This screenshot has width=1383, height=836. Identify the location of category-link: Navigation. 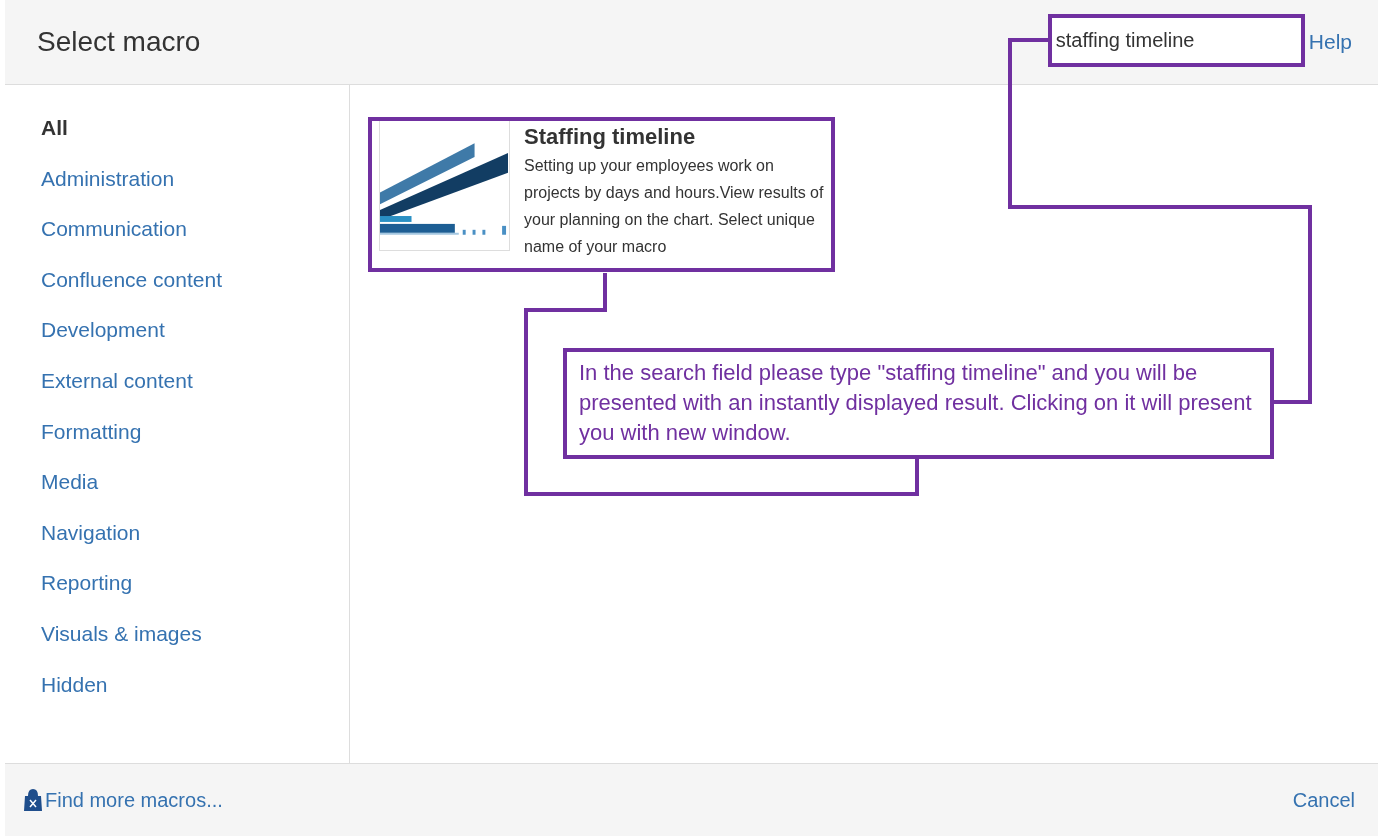
(195, 542).